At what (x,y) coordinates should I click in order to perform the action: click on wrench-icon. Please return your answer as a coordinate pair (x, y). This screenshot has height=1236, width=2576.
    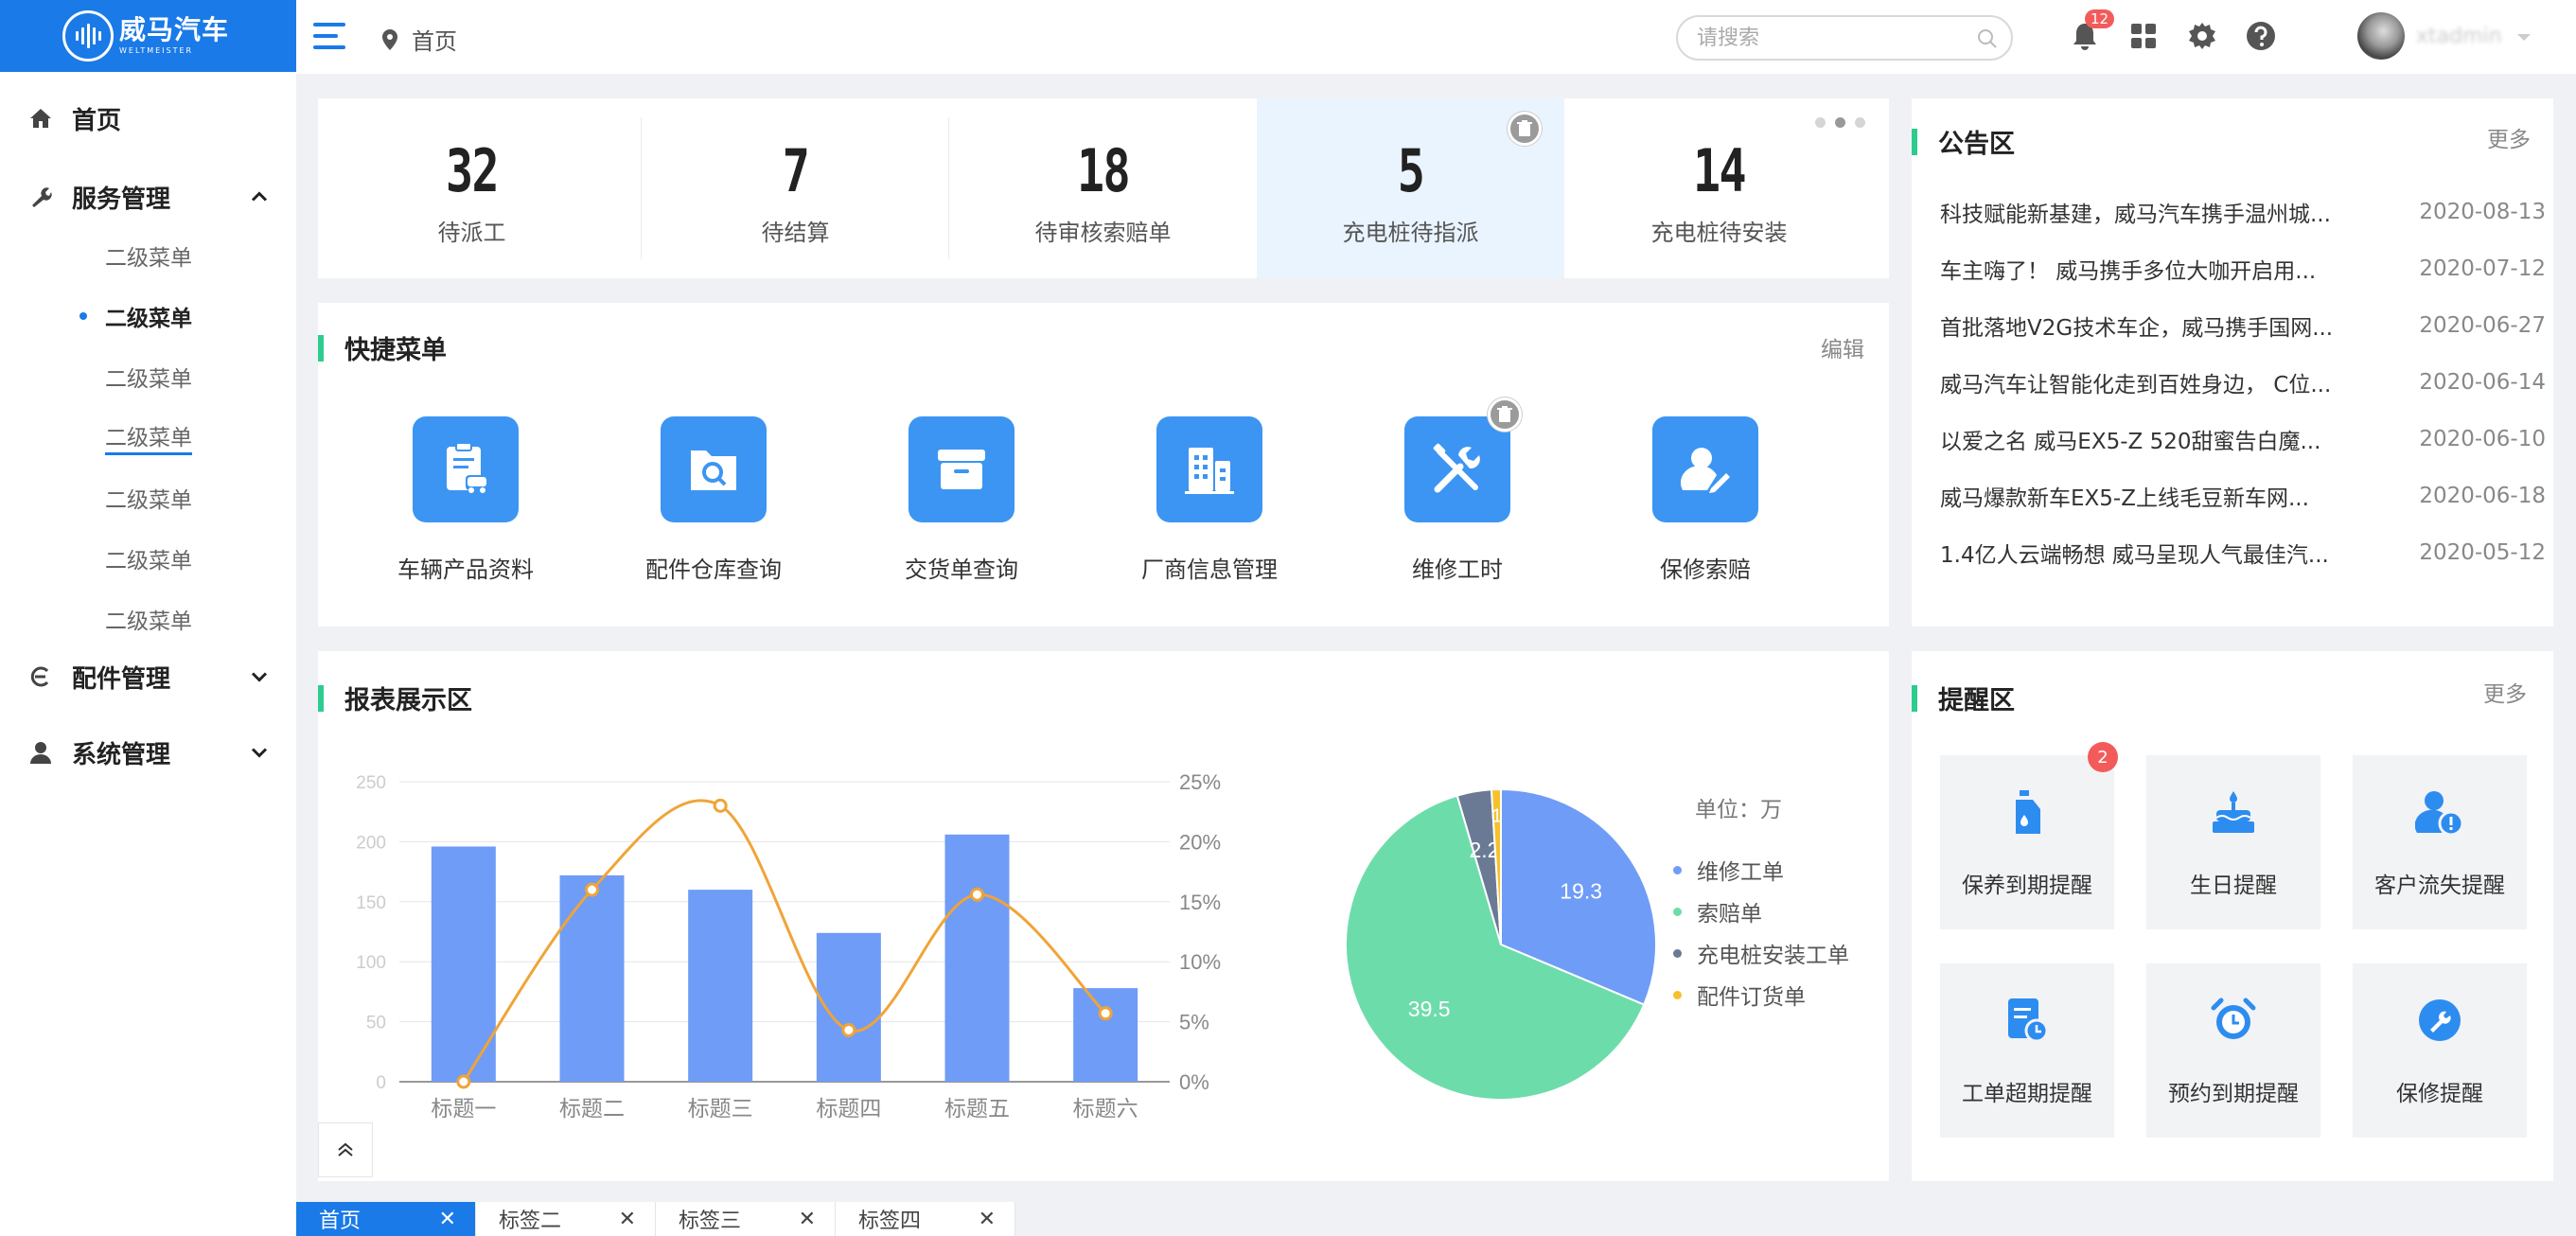
    Looking at the image, I should click on (40, 197).